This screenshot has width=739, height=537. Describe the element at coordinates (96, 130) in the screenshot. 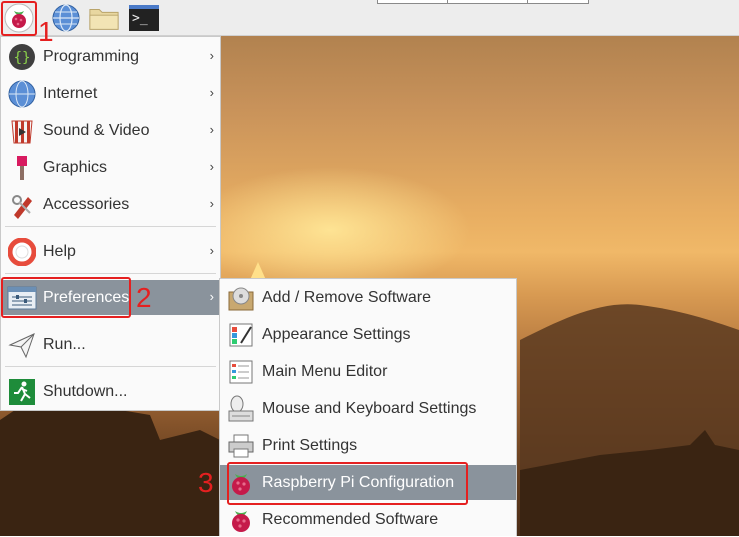

I see `menu-item-label: Sound & Video` at that location.